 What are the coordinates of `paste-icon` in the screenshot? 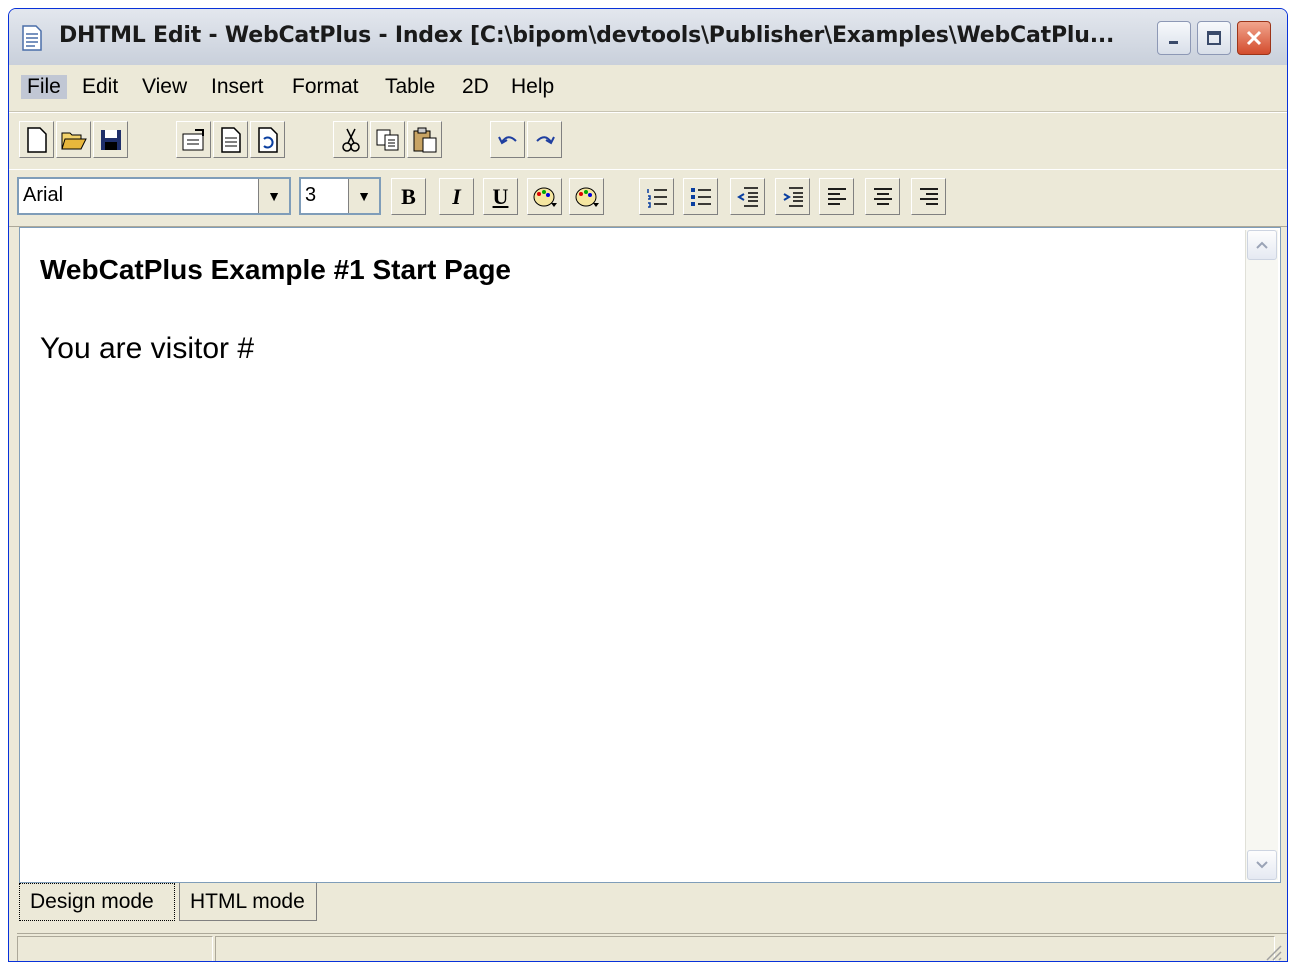 It's located at (424, 139).